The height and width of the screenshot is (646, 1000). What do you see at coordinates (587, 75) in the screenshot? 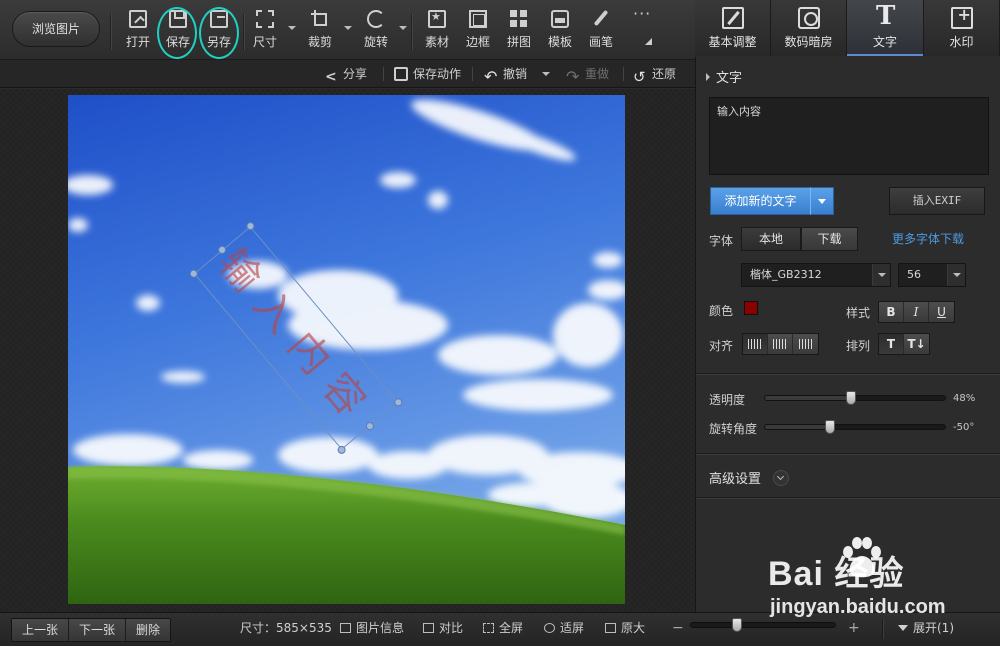
I see `redo-button: 重做` at bounding box center [587, 75].